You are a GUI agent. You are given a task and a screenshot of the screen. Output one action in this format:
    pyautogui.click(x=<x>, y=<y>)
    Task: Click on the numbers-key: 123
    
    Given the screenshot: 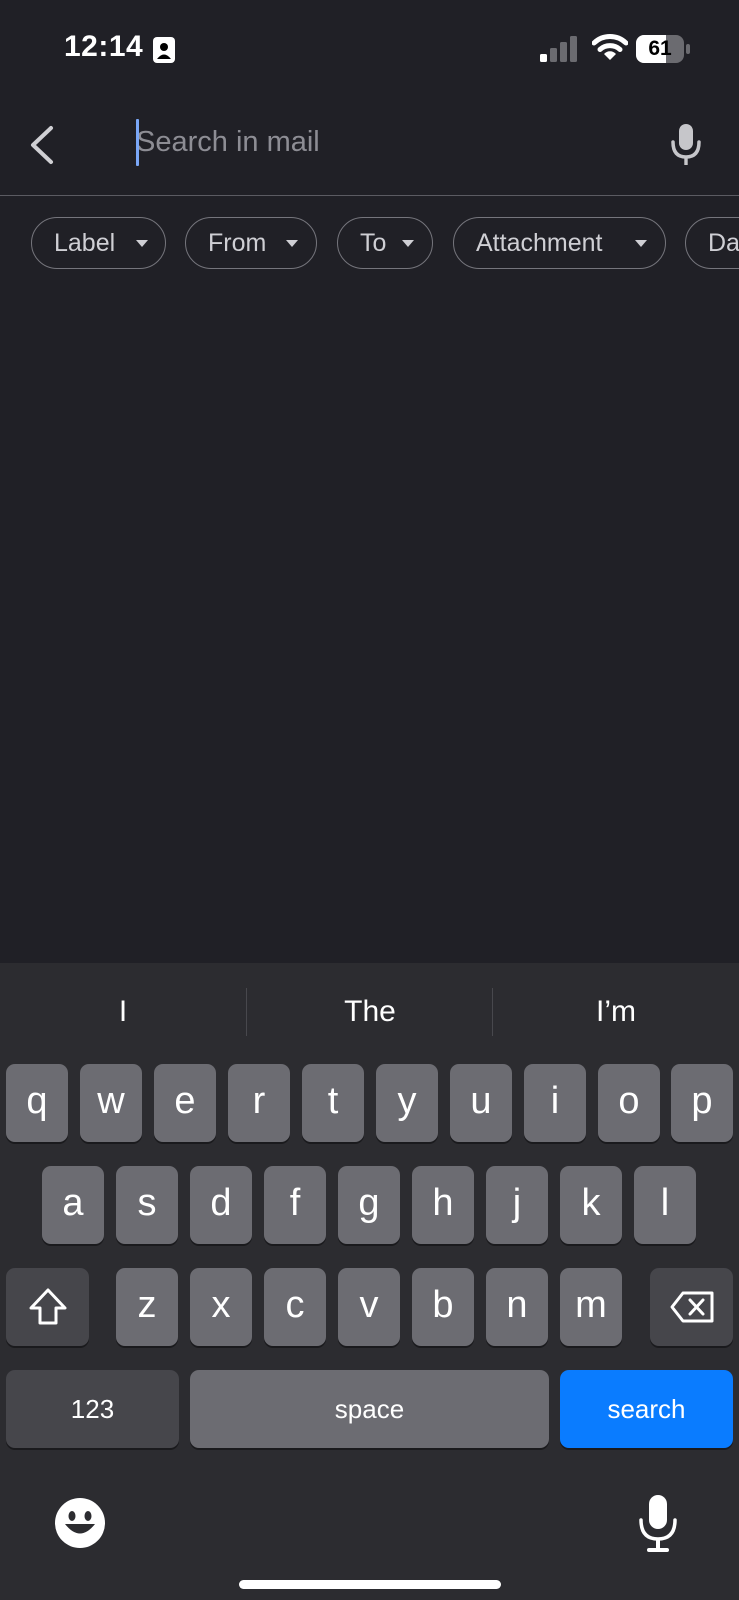 What is the action you would take?
    pyautogui.click(x=92, y=1409)
    